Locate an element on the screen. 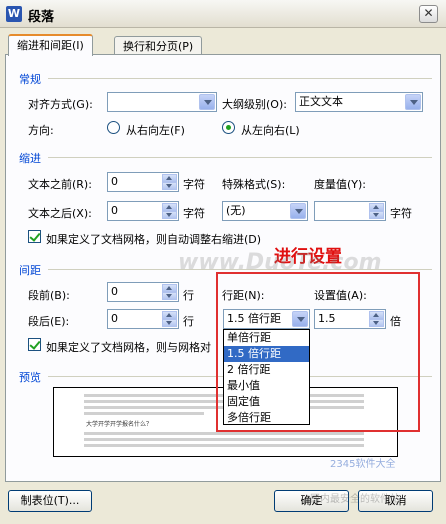 The image size is (446, 524). rtl-radio is located at coordinates (113, 127).